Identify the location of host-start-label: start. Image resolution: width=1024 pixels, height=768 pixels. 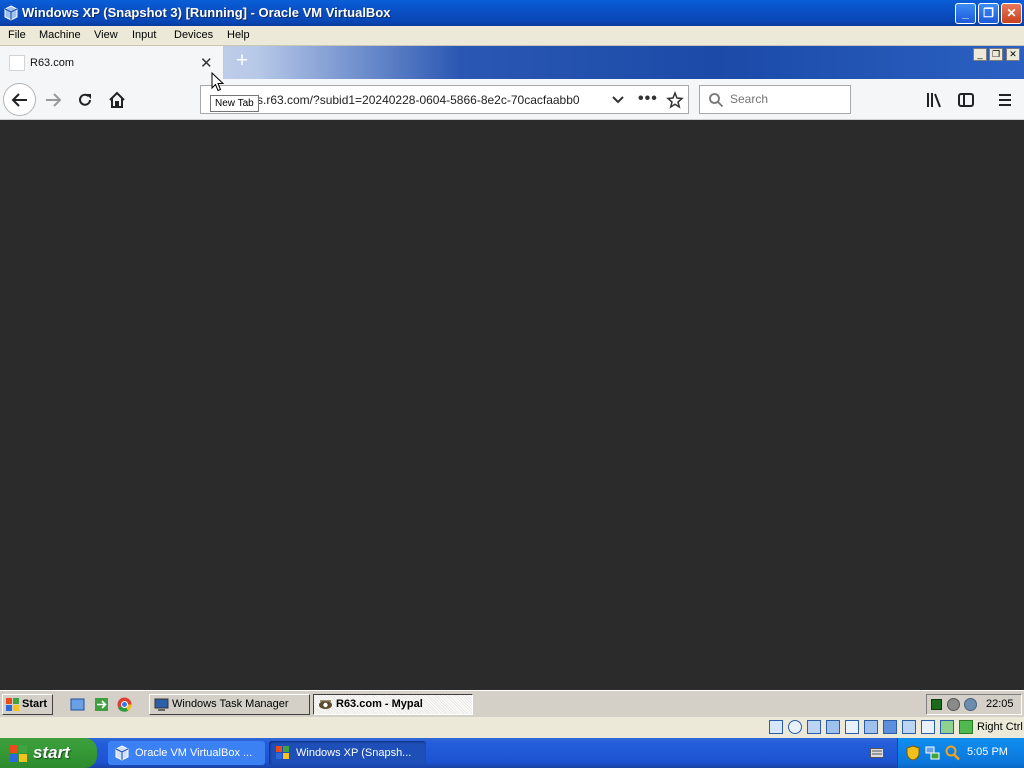
(51, 752).